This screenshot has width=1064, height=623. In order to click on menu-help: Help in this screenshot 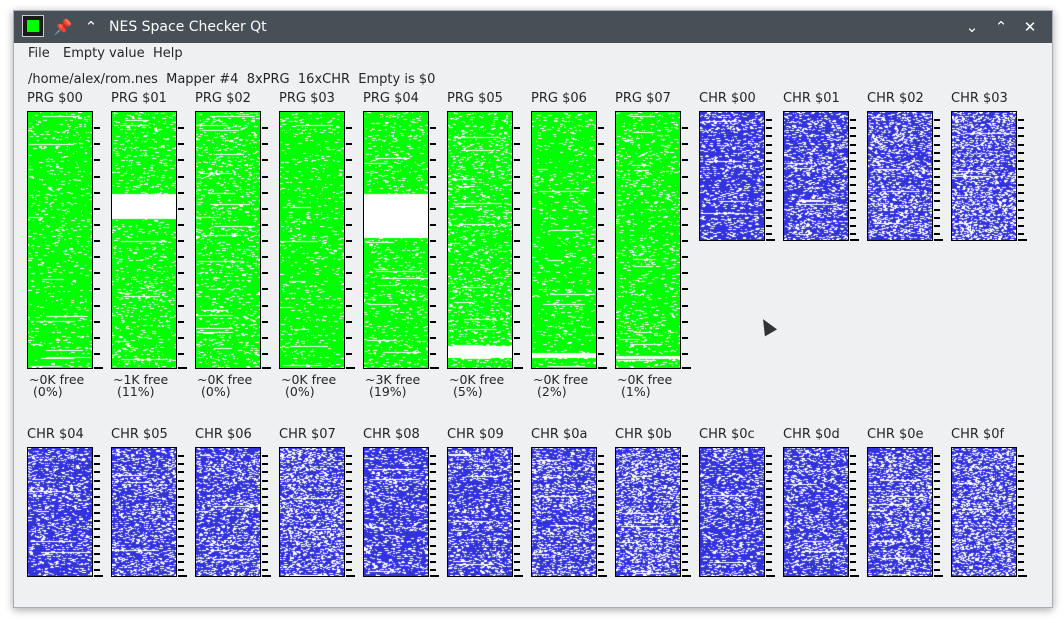, I will do `click(168, 53)`.